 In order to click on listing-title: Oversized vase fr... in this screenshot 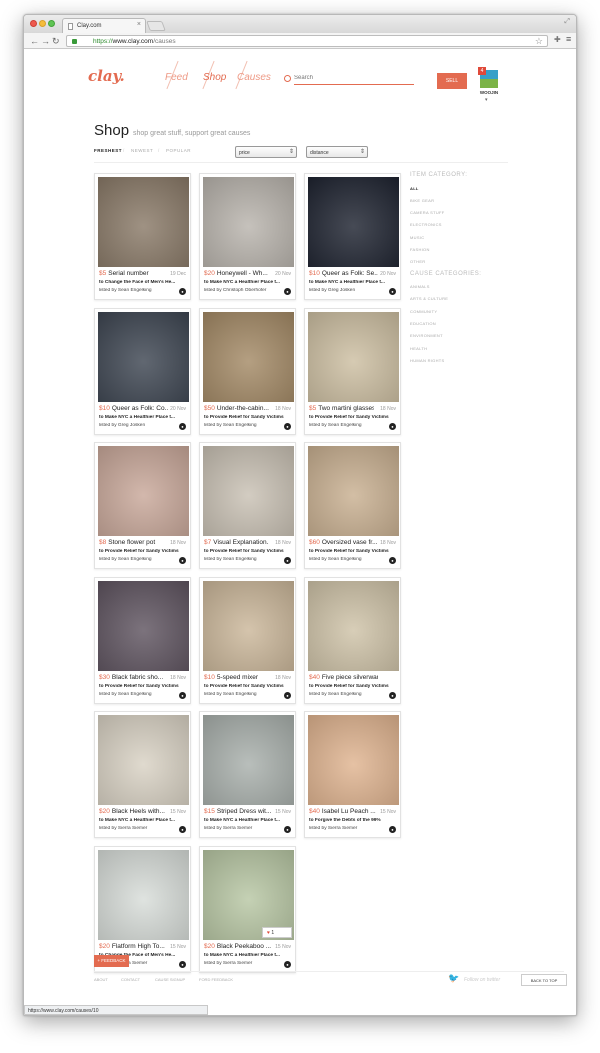, I will do `click(350, 542)`.